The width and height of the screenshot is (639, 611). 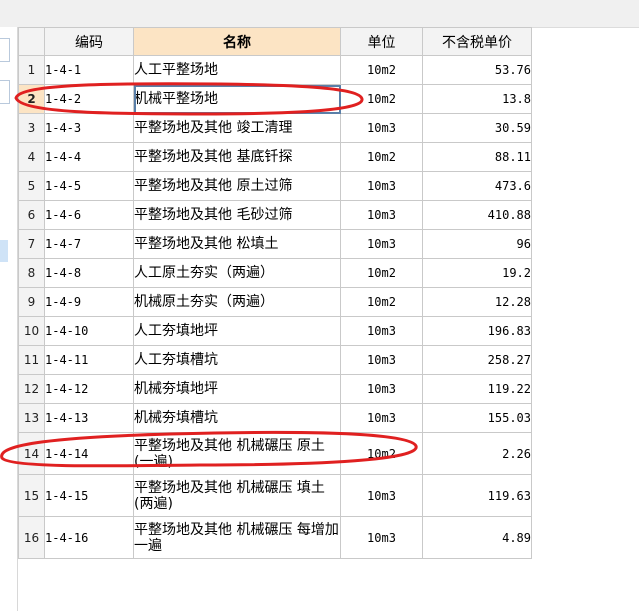 I want to click on price-cell: 96, so click(x=477, y=244).